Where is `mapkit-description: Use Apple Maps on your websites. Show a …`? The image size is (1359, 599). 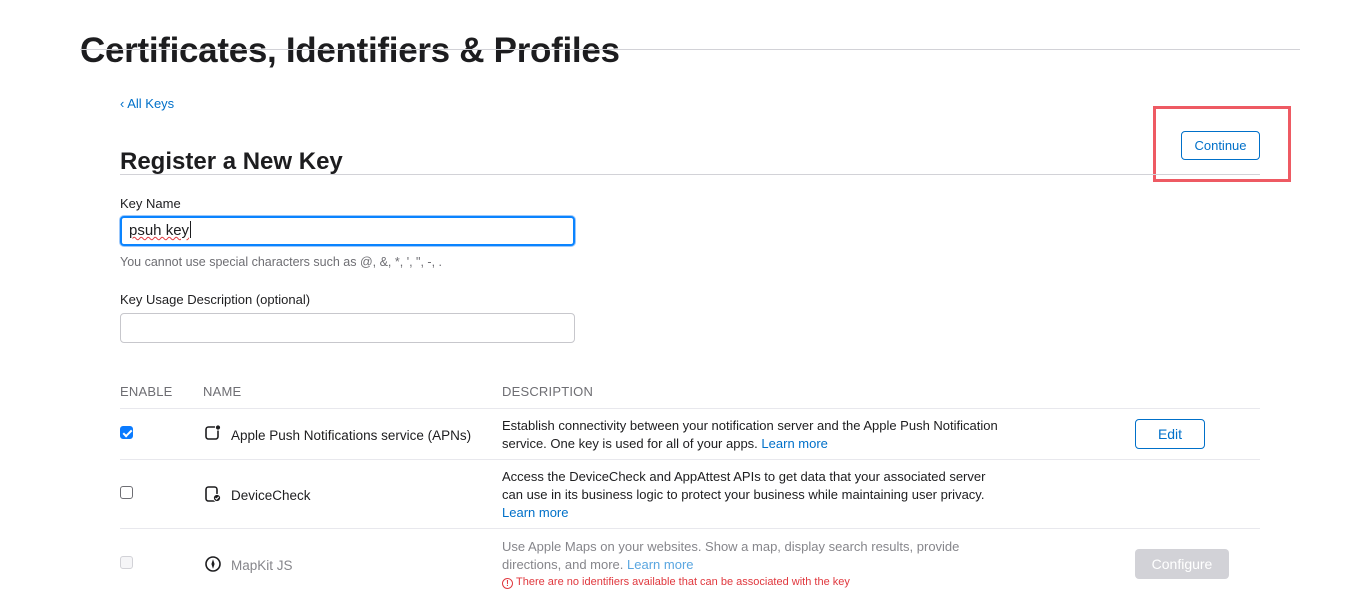 mapkit-description: Use Apple Maps on your websites. Show a … is located at coordinates (752, 556).